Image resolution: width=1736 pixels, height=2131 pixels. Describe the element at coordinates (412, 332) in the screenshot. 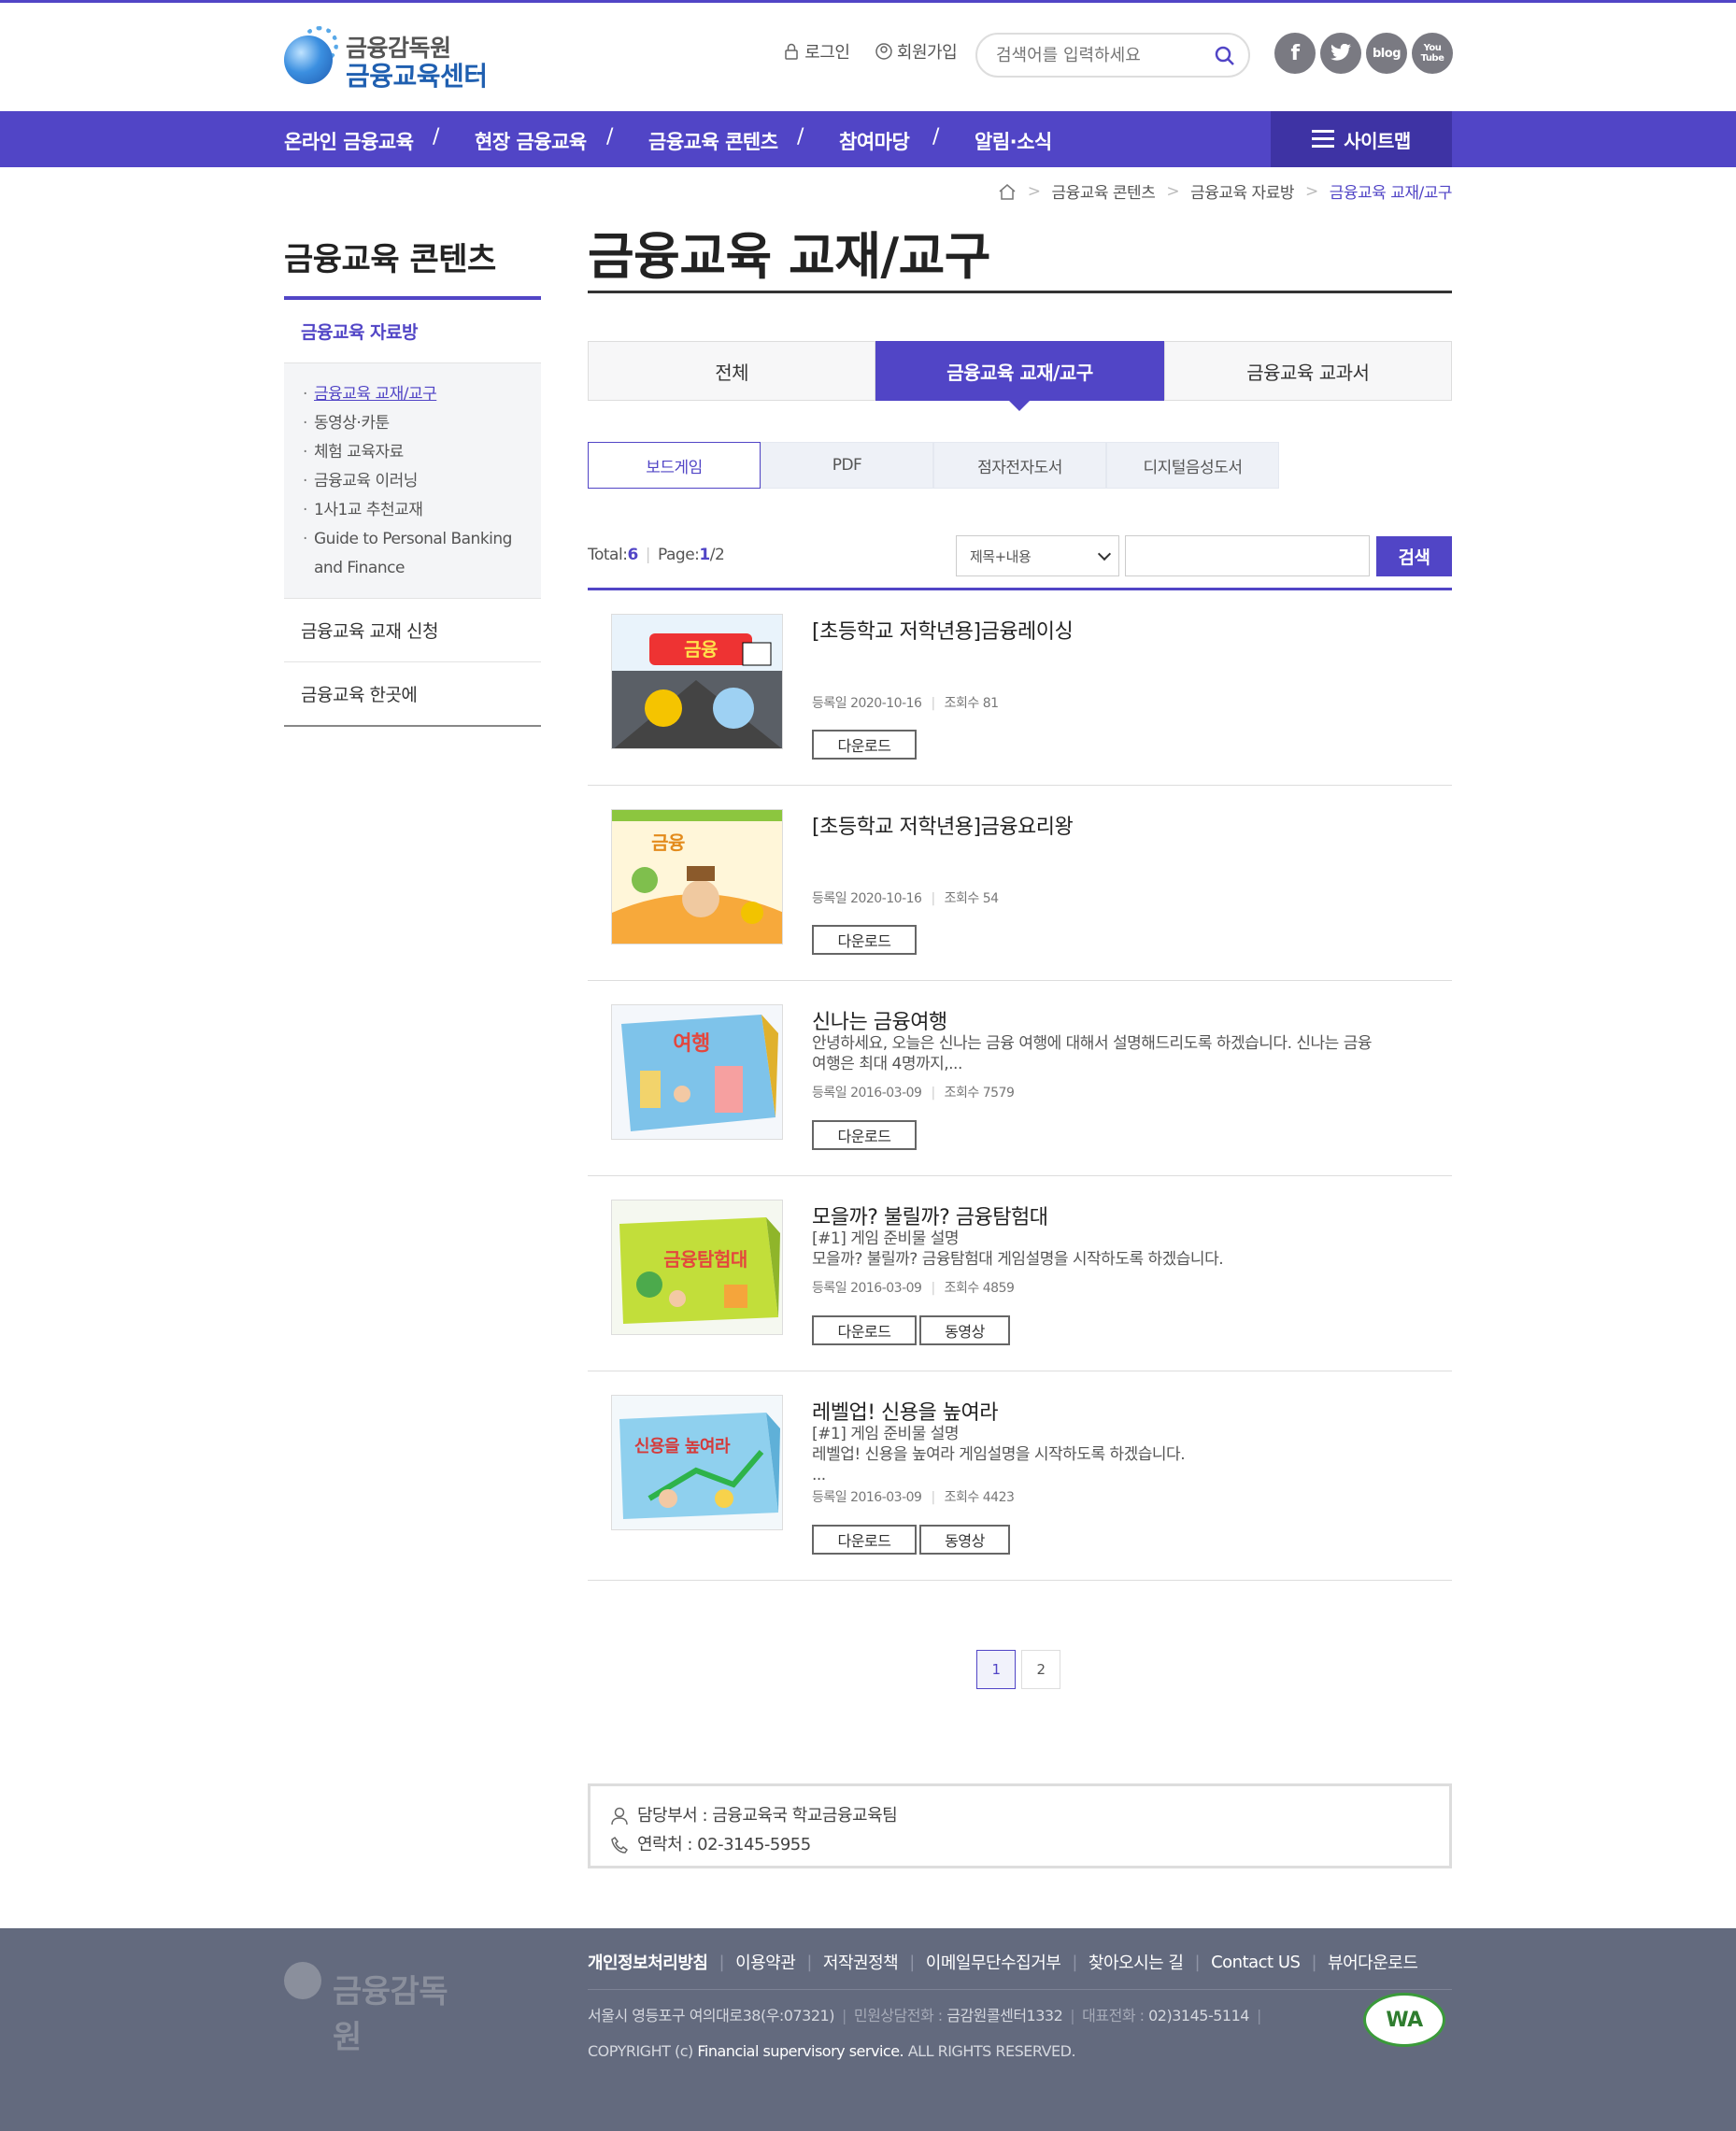

I see `lnb-item-resources: 금융교육 자료방` at that location.